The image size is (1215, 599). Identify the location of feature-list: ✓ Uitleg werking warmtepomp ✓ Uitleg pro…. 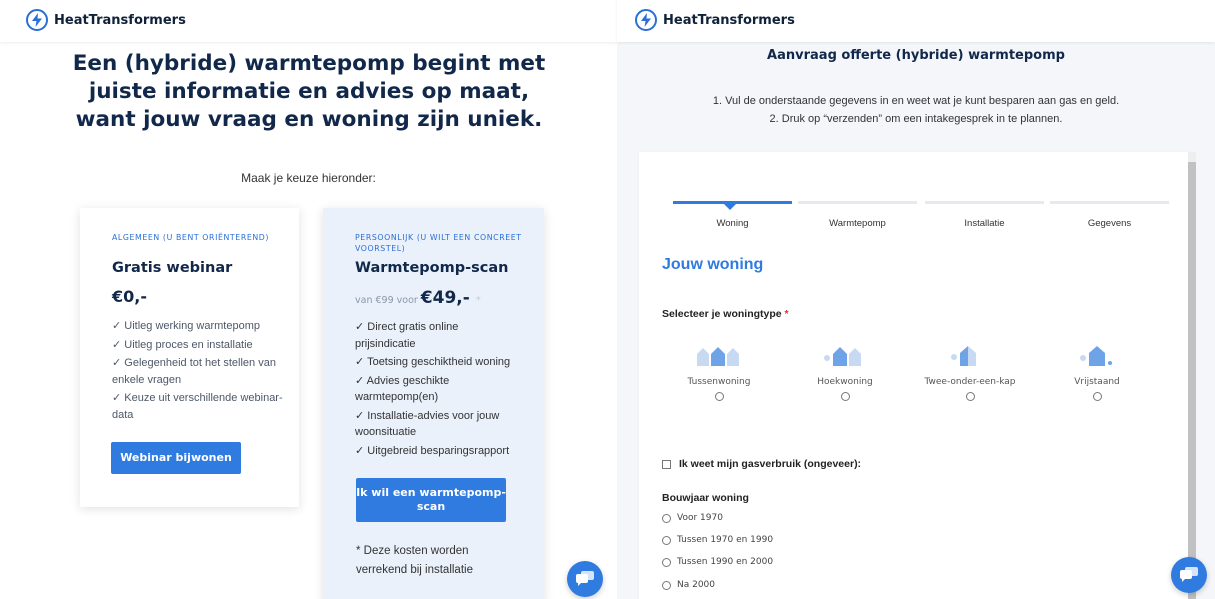
(198, 371).